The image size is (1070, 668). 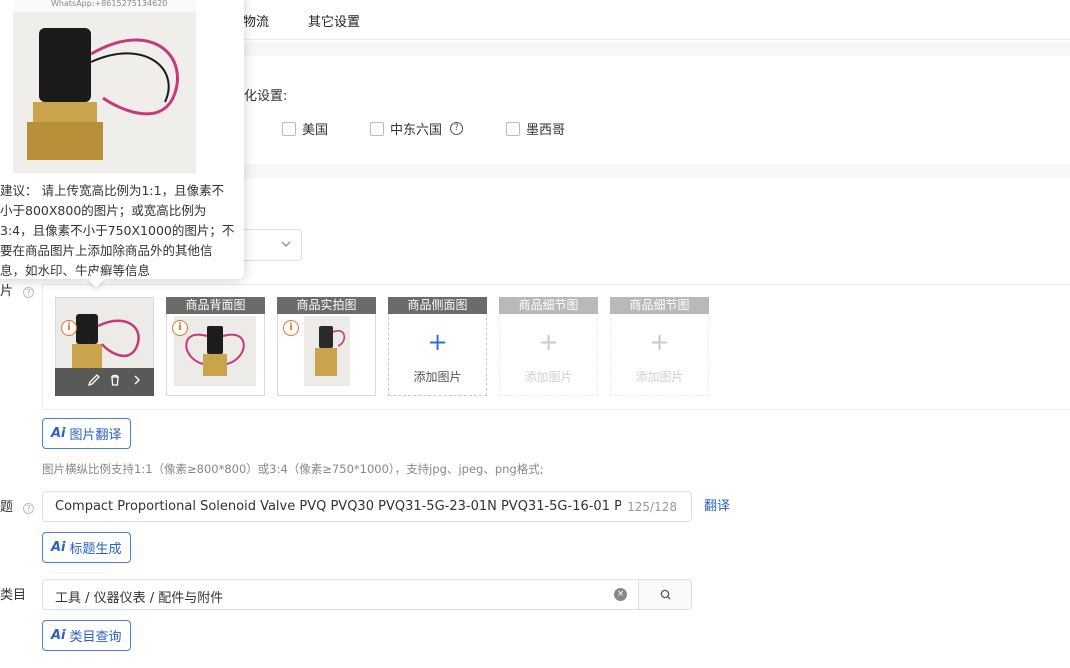 I want to click on checkbox-mexico: 墨西哥, so click(x=535, y=128).